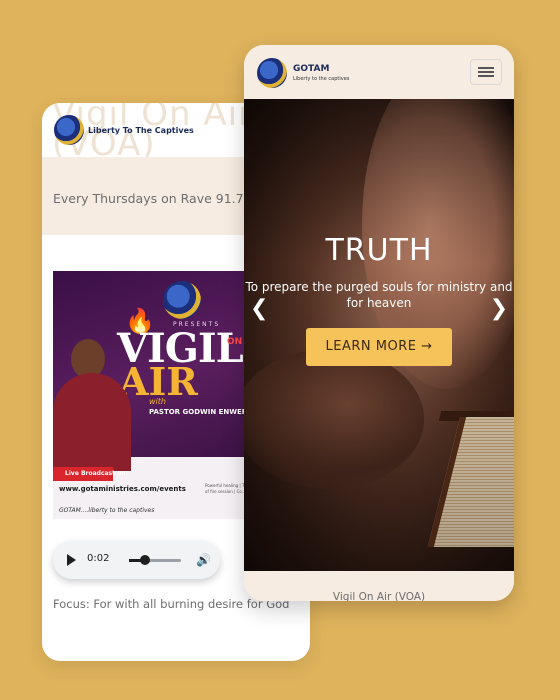  What do you see at coordinates (141, 130) in the screenshot?
I see `back-brand-name: Liberty To The Captives` at bounding box center [141, 130].